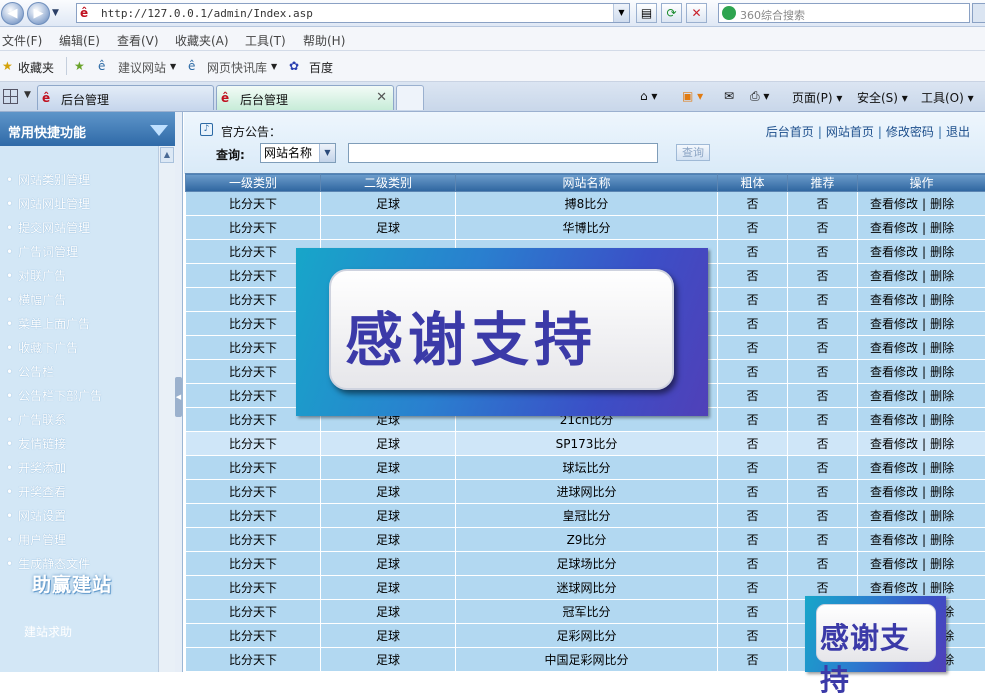  I want to click on sidebar-scrollbar: ▲, so click(166, 409).